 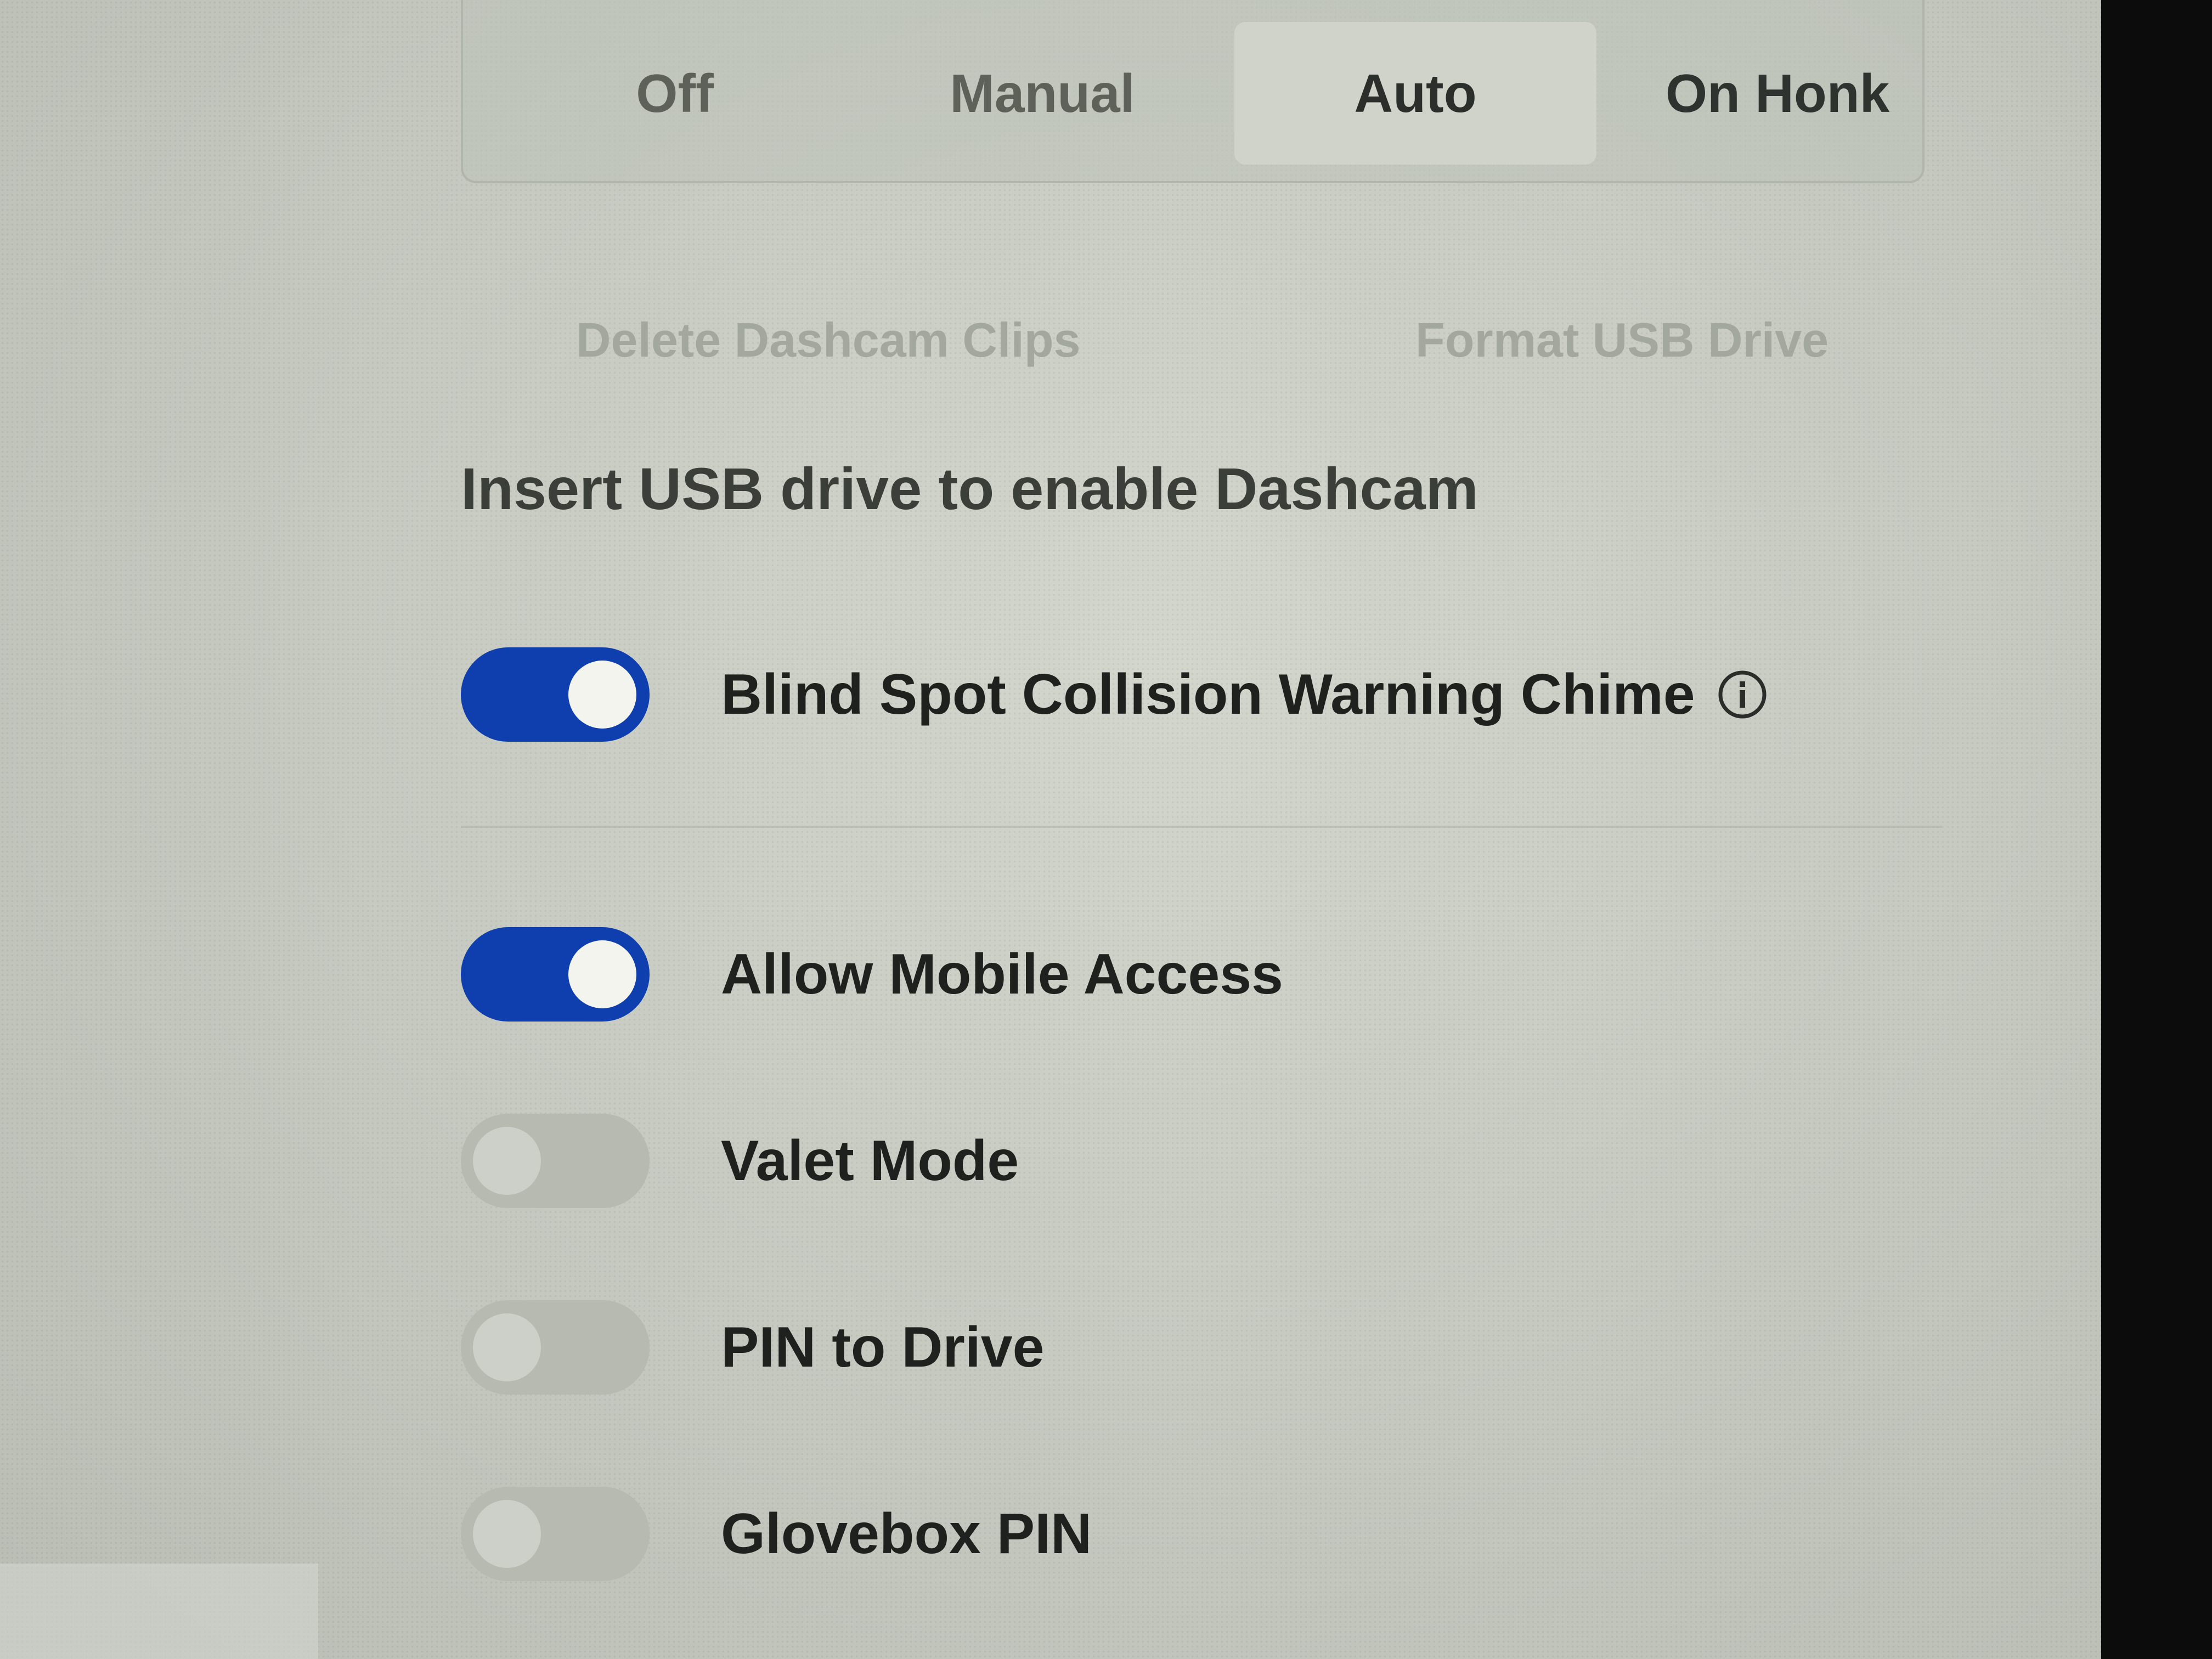 What do you see at coordinates (555, 1348) in the screenshot?
I see `pin-to-drive-toggle` at bounding box center [555, 1348].